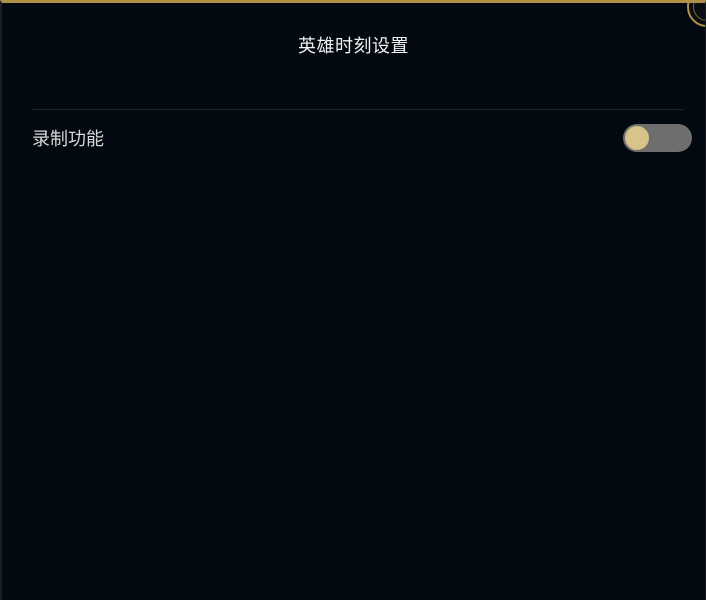  Describe the element at coordinates (358, 109) in the screenshot. I see `divider` at that location.